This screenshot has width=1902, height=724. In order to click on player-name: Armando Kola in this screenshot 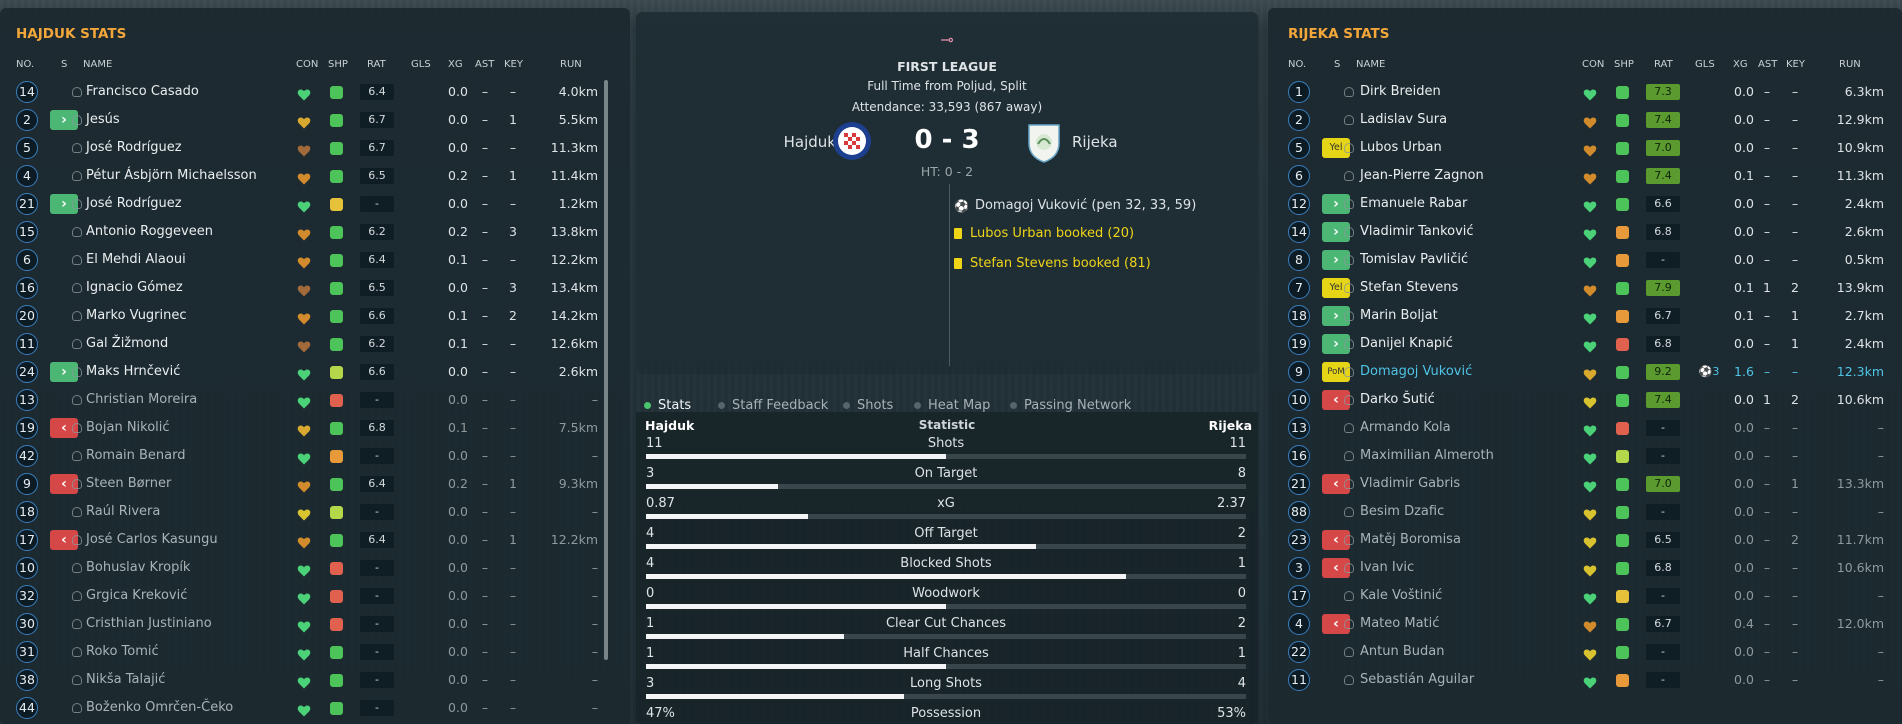, I will do `click(1405, 428)`.